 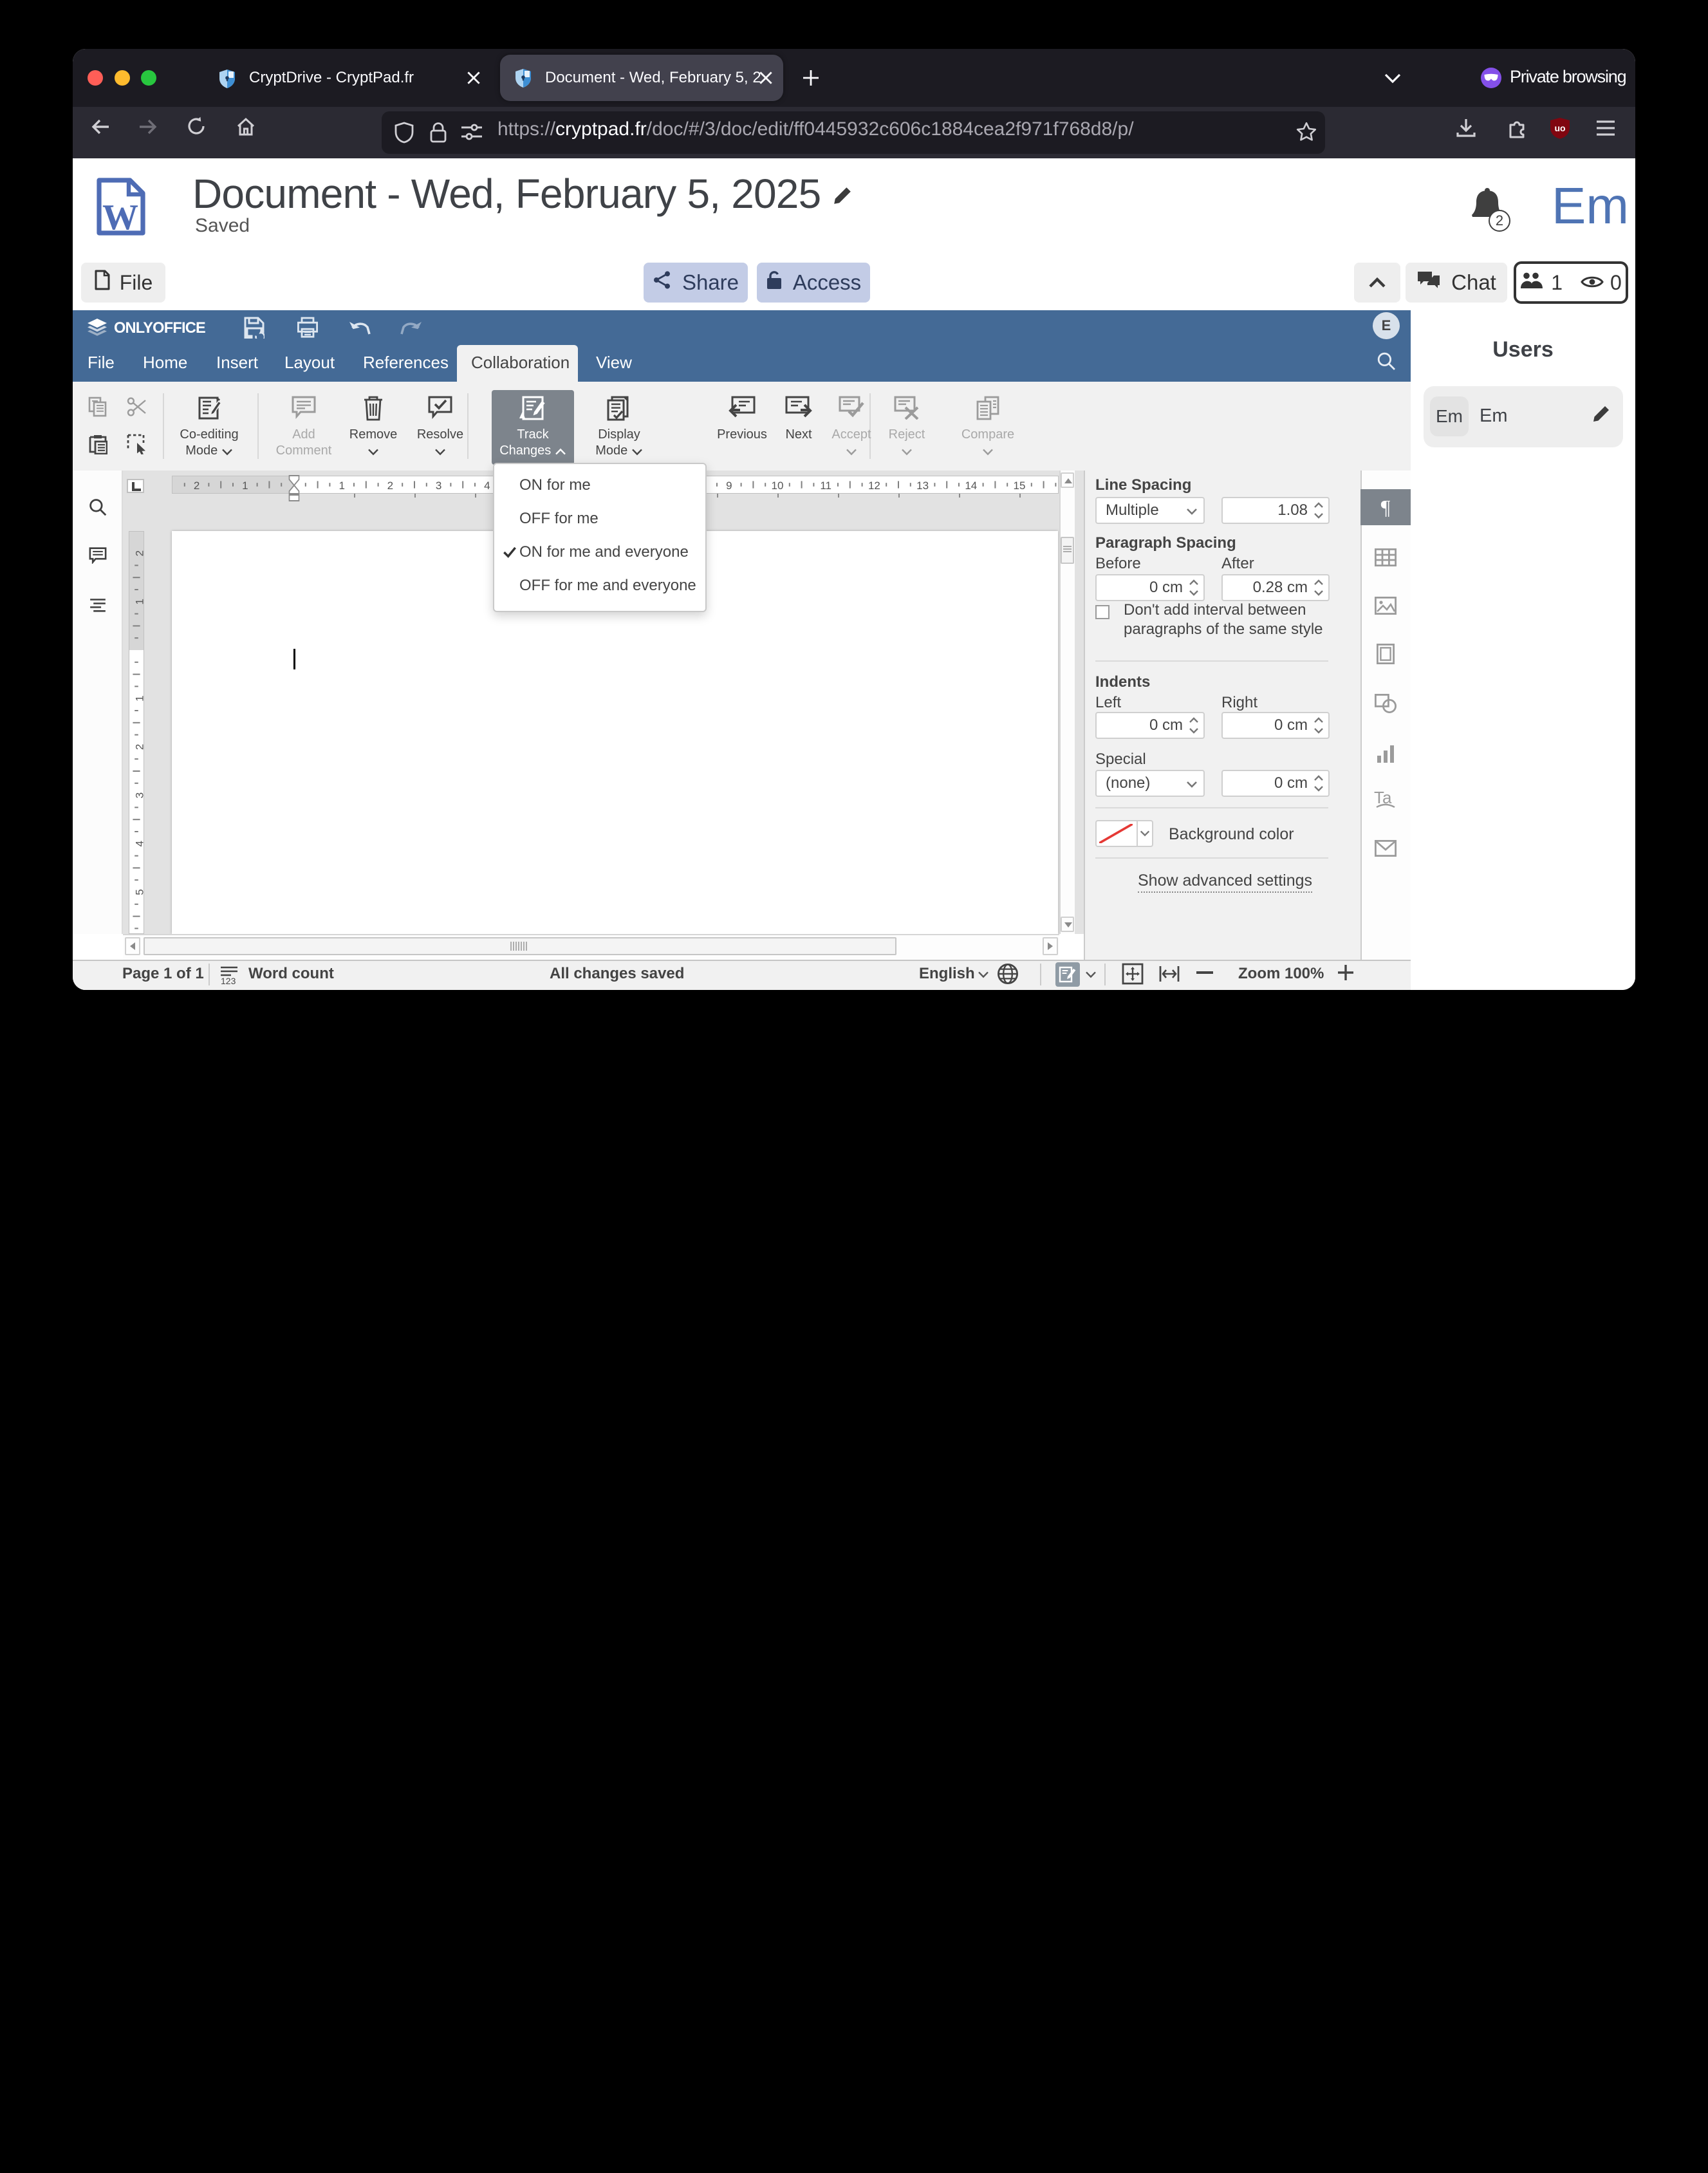 I want to click on svg-text: W, so click(x=120, y=217).